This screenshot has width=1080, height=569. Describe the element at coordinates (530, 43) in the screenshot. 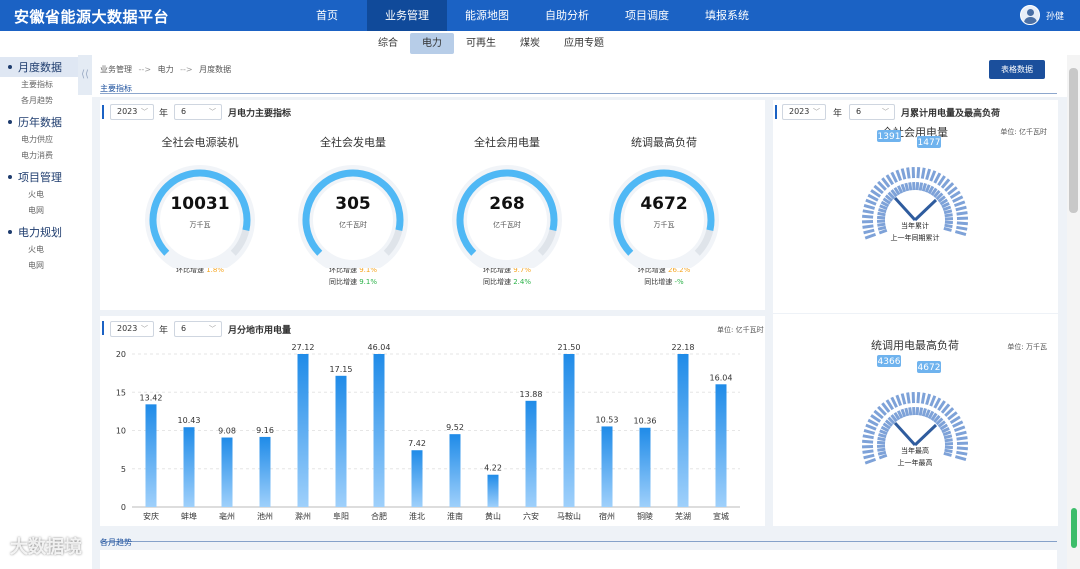

I see `tab-coal: 煤炭` at that location.